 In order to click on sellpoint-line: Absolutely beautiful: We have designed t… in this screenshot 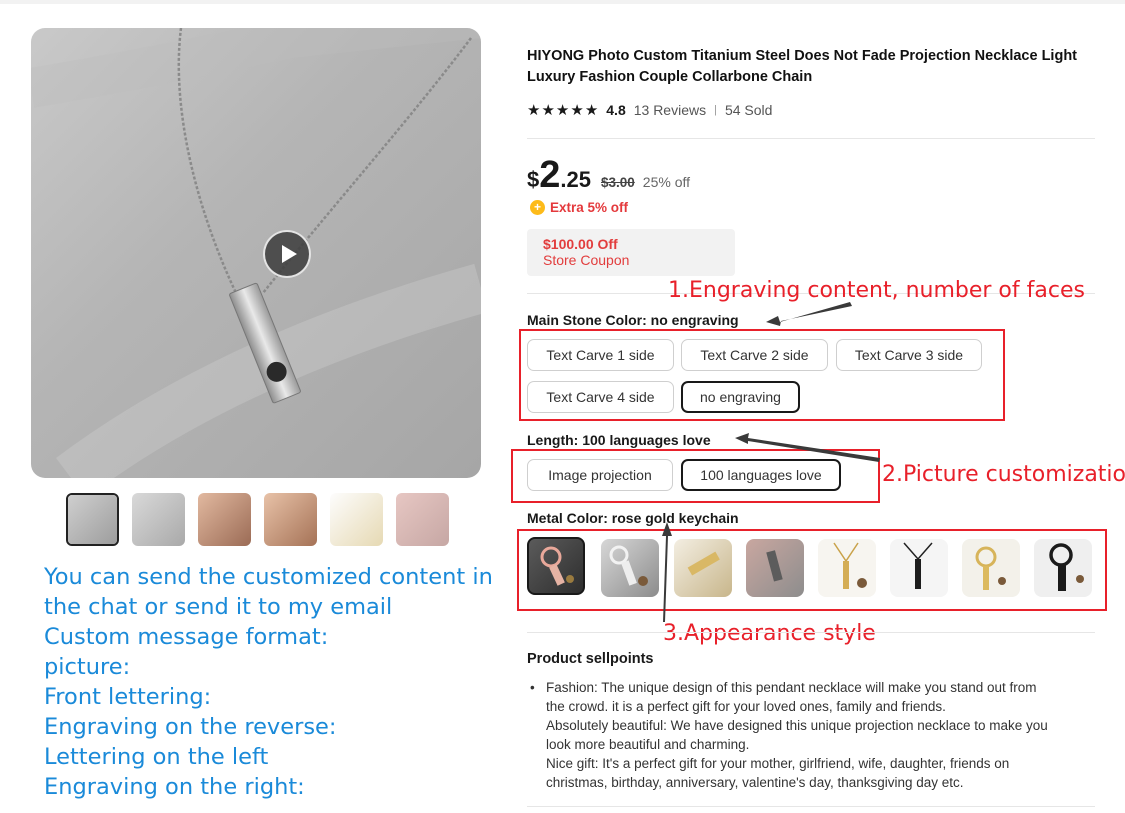, I will do `click(797, 725)`.